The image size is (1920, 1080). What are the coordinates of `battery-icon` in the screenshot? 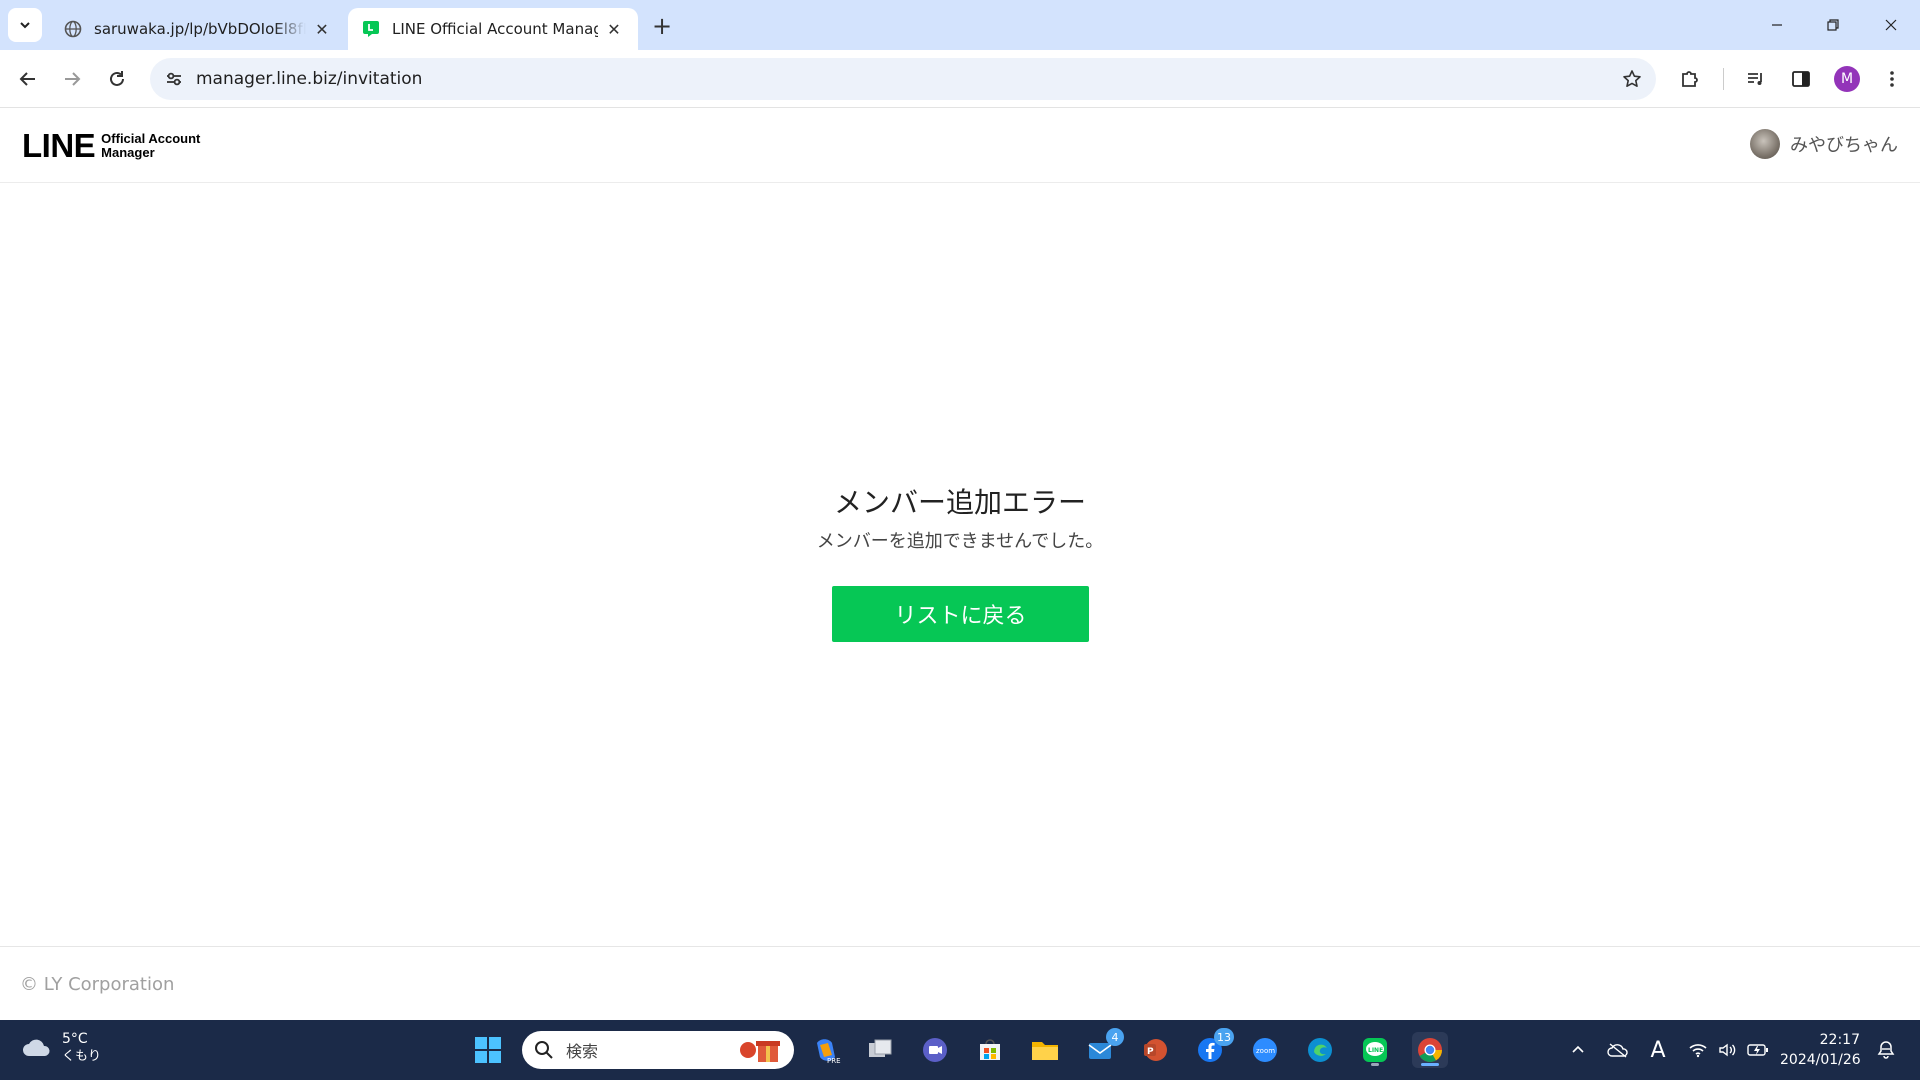 It's located at (1758, 1050).